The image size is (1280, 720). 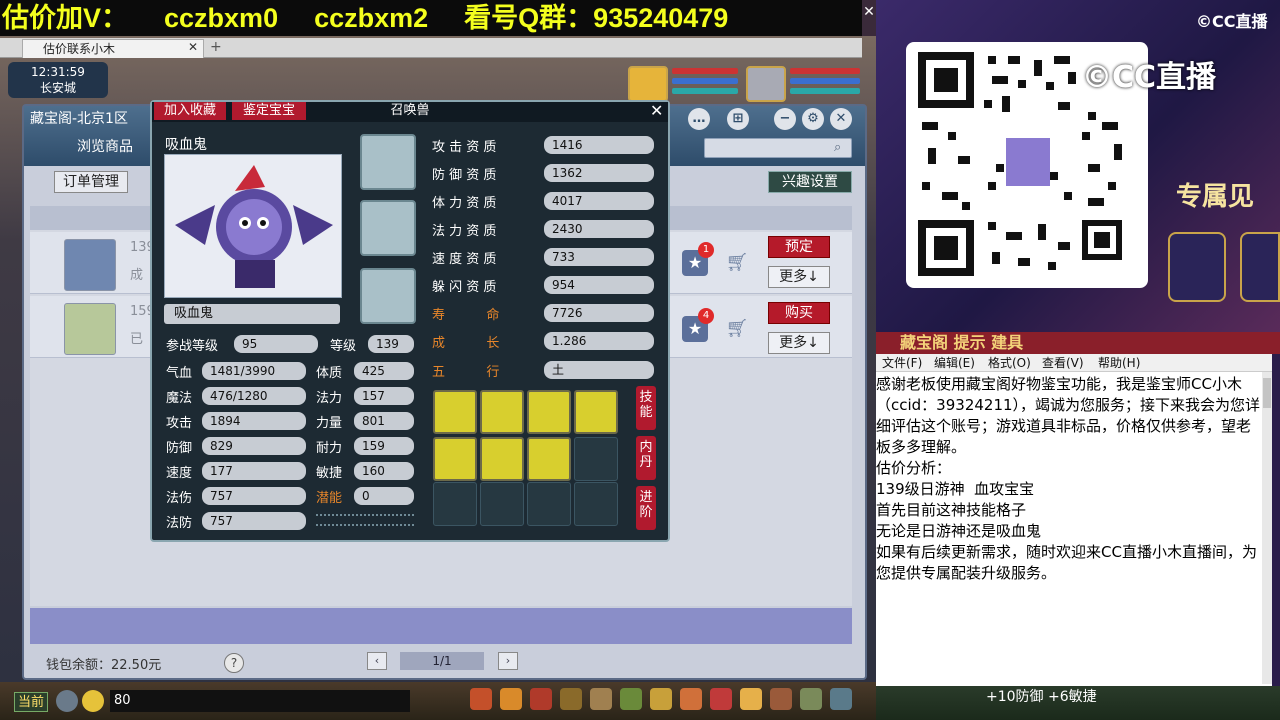 What do you see at coordinates (1078, 343) in the screenshot?
I see `promo-strip: 藏宝阁 提示 建具` at bounding box center [1078, 343].